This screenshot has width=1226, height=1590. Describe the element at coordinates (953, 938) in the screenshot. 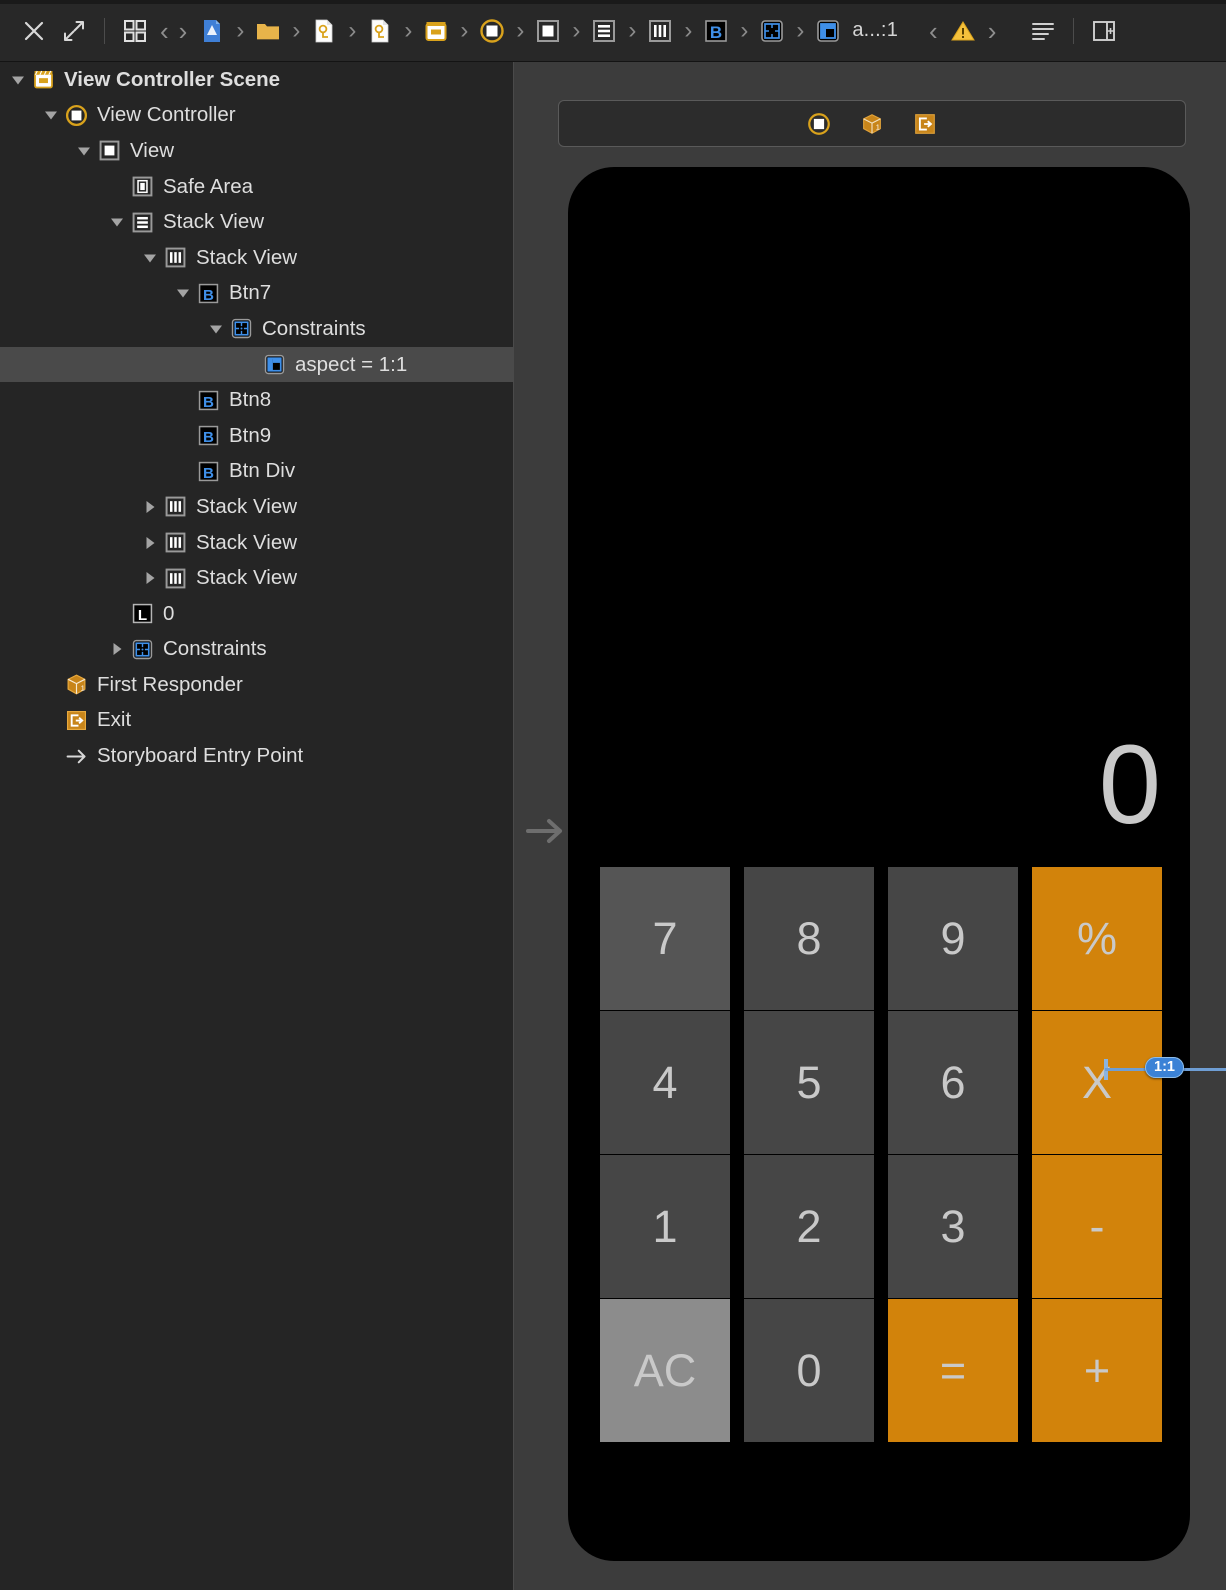

I see `calculator-key: 9` at that location.